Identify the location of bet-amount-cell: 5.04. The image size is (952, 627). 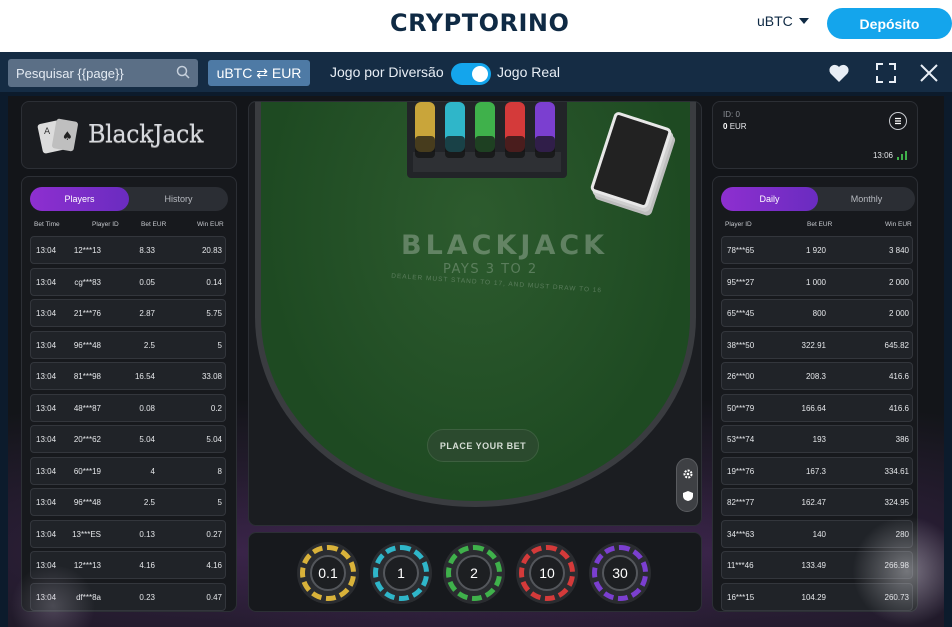
(147, 439).